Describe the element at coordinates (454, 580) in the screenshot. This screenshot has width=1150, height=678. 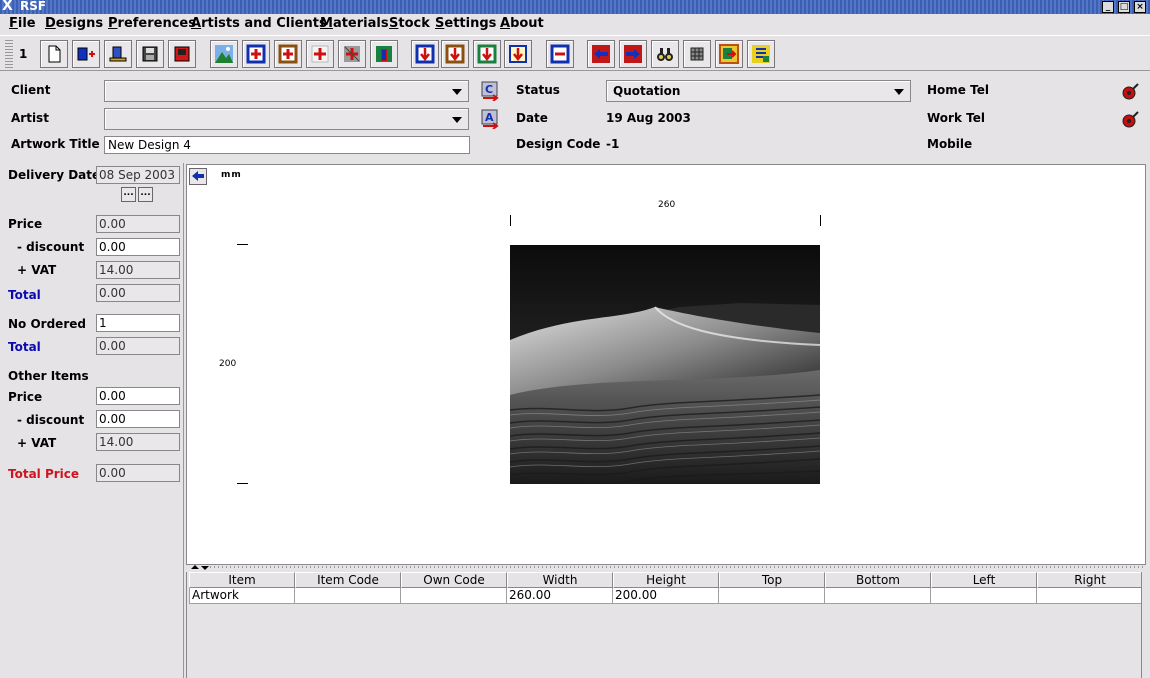
I see `column-header-own-code: Own Code` at that location.